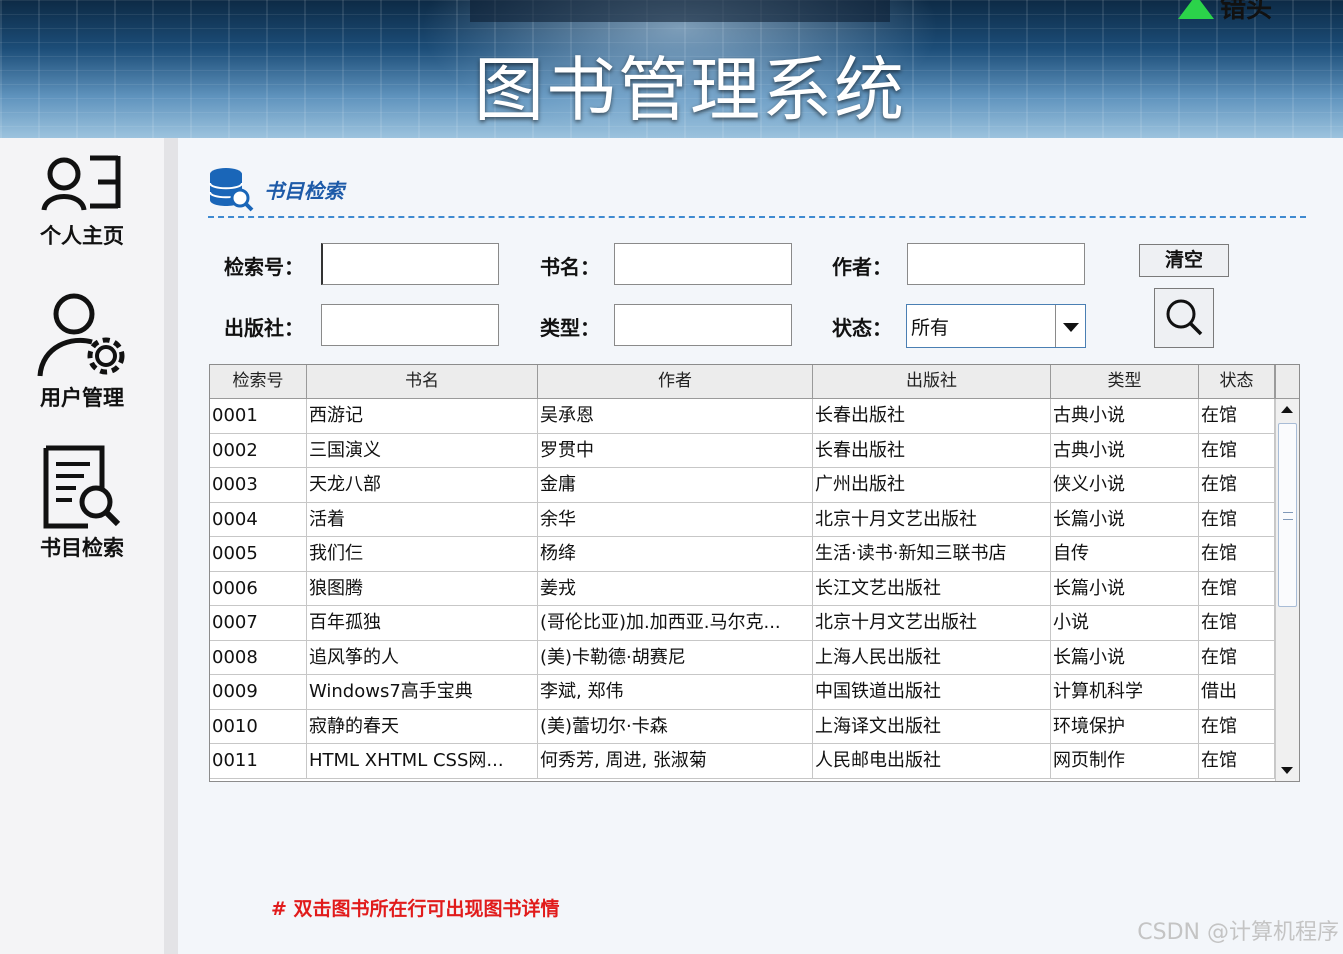  I want to click on type-label: 类型：, so click(570, 328).